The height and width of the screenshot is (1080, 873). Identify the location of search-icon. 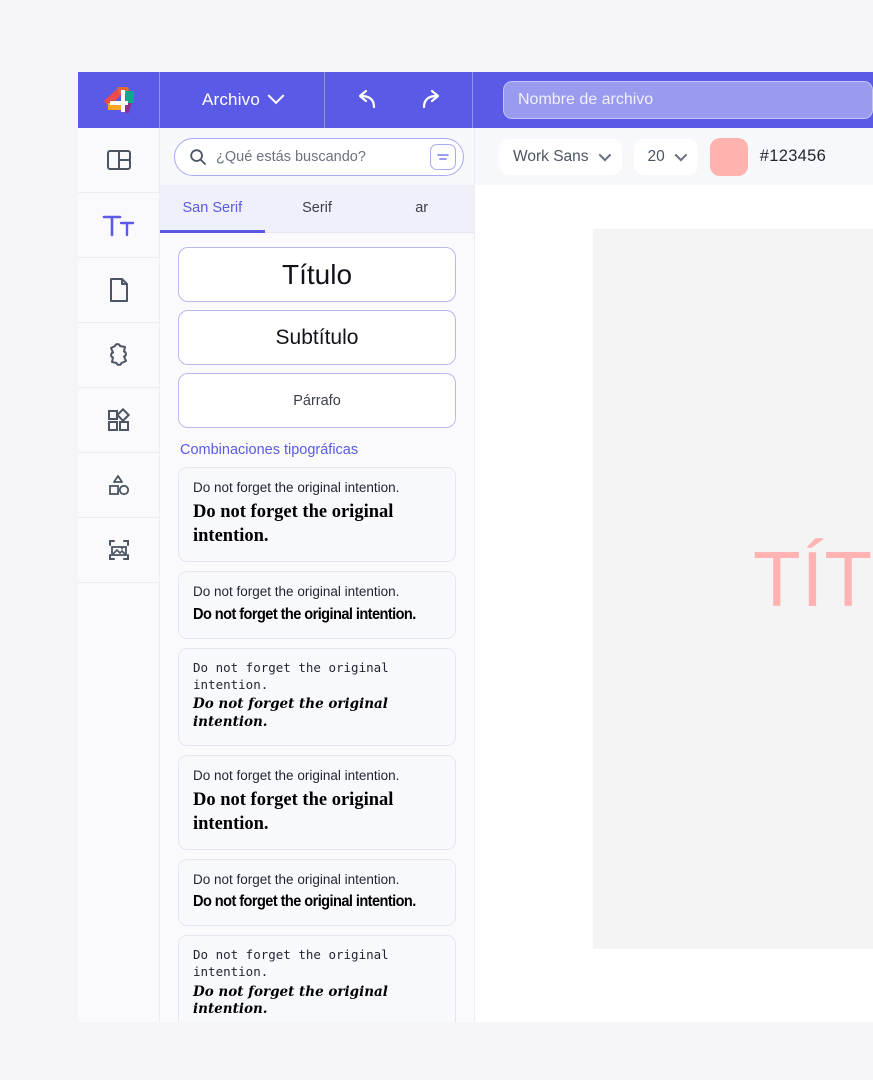
(198, 156).